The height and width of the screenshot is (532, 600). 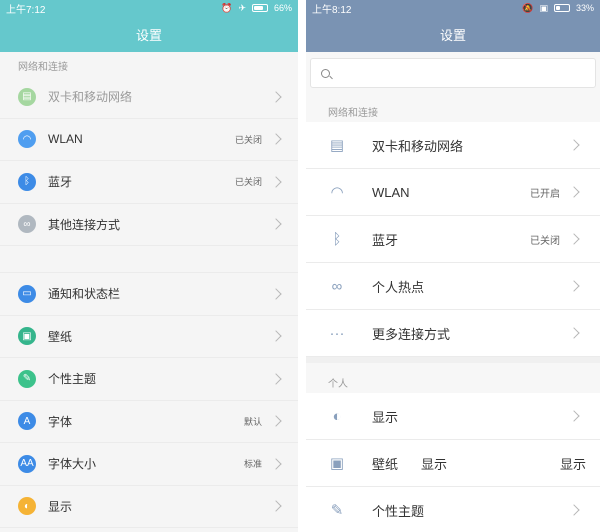 I want to click on right-status-bar: 上午8:12 🔕 ▣ 33%, so click(x=453, y=8).